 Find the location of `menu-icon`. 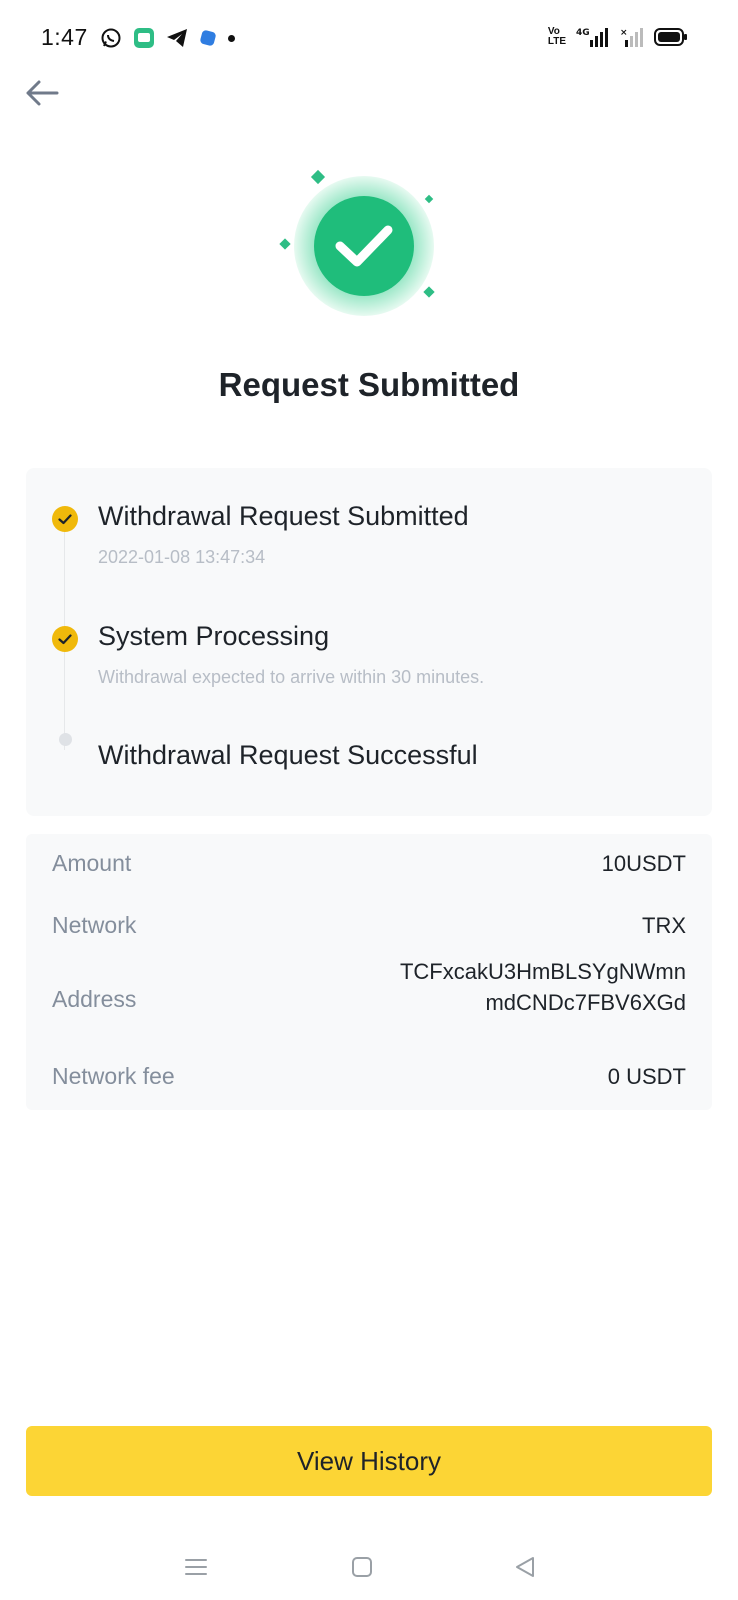

menu-icon is located at coordinates (196, 1567).